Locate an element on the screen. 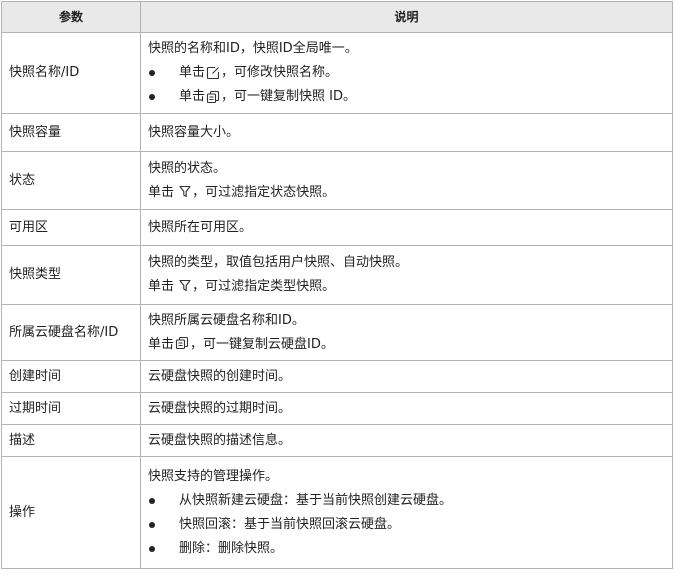 The width and height of the screenshot is (675, 578). desc-line: 云硬盘快照的过期时间。 is located at coordinates (220, 408).